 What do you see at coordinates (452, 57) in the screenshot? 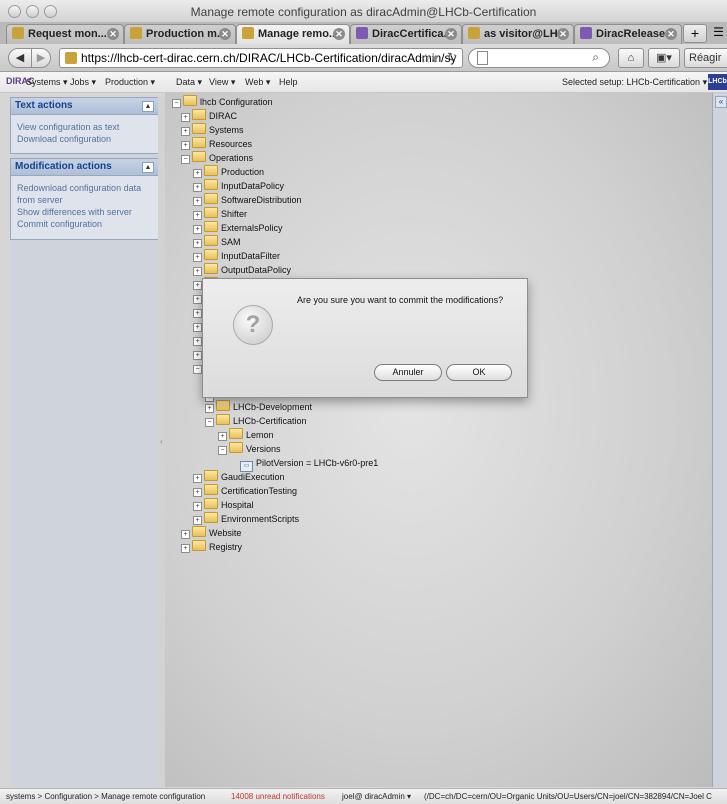
I see `reload-icon: ↻` at bounding box center [452, 57].